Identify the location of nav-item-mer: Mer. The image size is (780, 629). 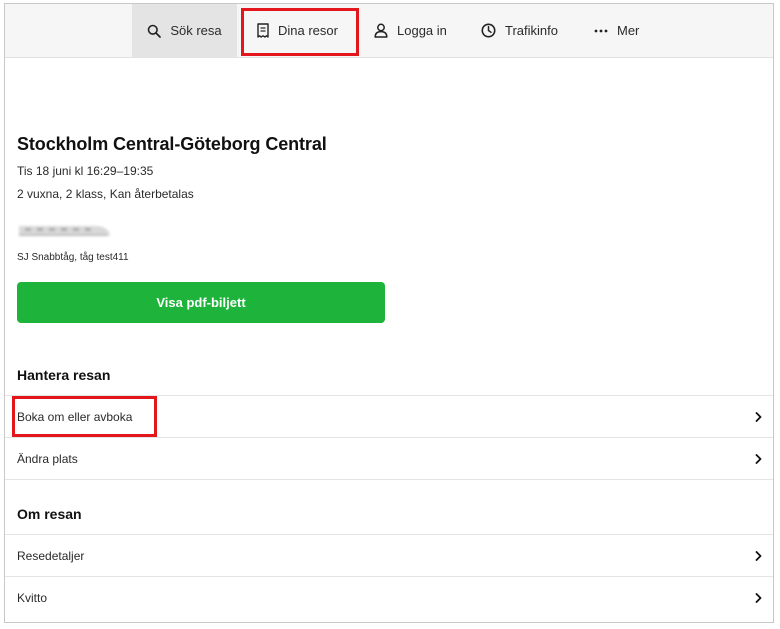
(616, 30).